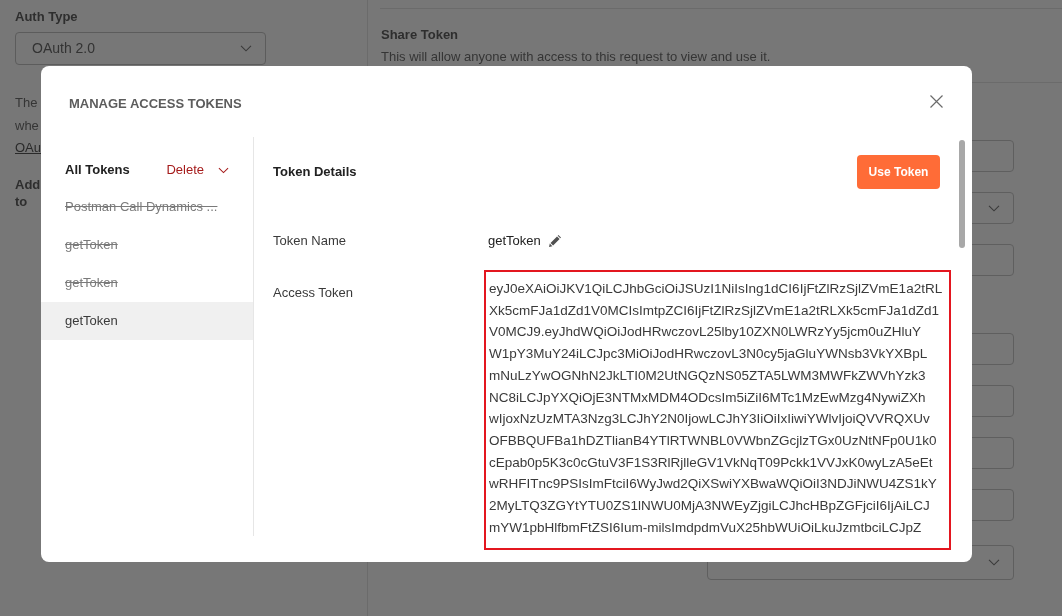  Describe the element at coordinates (147, 321) in the screenshot. I see `token-list-item: getToken` at that location.